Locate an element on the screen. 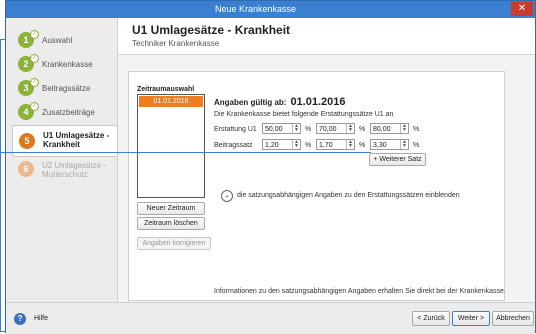 Image resolution: width=536 pixels, height=334 pixels. valid-from-date: 01.01.2016 is located at coordinates (318, 102).